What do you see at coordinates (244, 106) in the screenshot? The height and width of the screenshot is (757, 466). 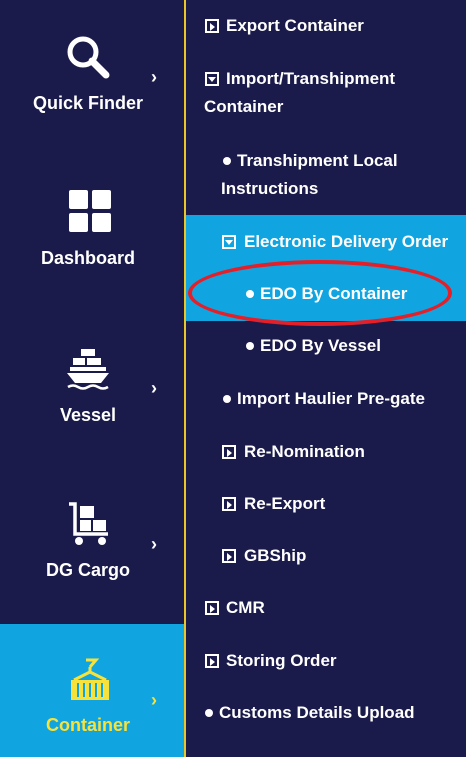 I see `submenu-item-label: Container` at bounding box center [244, 106].